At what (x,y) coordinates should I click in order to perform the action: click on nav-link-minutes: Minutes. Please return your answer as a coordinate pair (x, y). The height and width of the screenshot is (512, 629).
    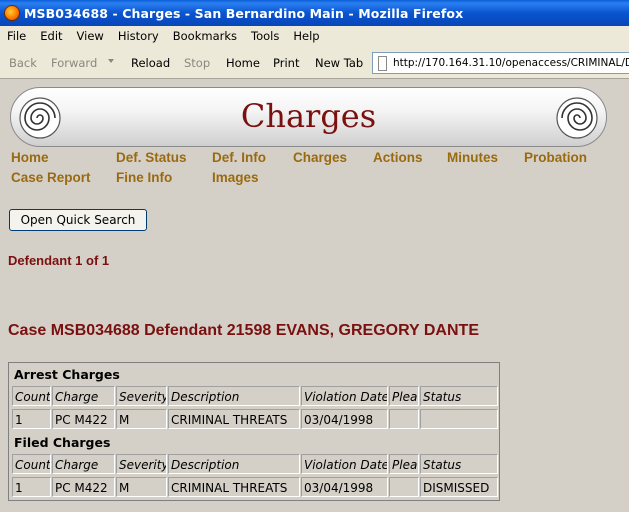
    Looking at the image, I should click on (472, 157).